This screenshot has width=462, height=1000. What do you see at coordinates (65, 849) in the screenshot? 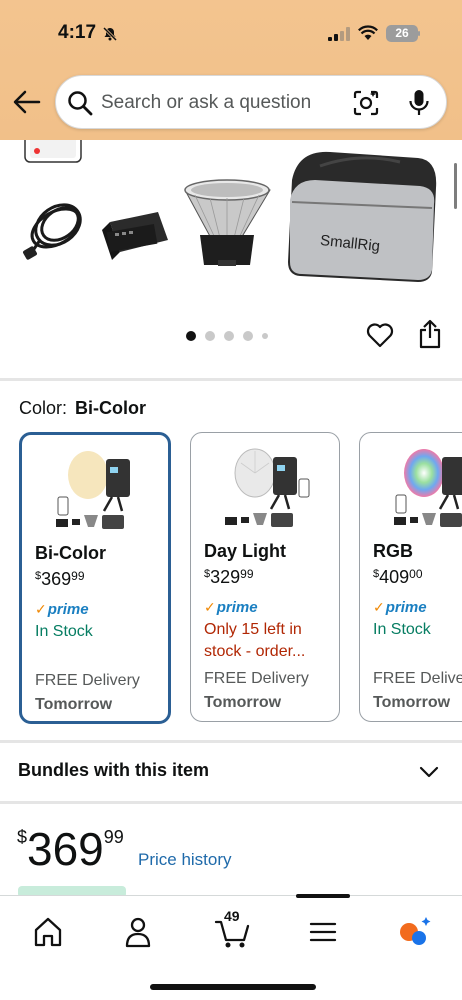
I see `price-dollars: 369` at bounding box center [65, 849].